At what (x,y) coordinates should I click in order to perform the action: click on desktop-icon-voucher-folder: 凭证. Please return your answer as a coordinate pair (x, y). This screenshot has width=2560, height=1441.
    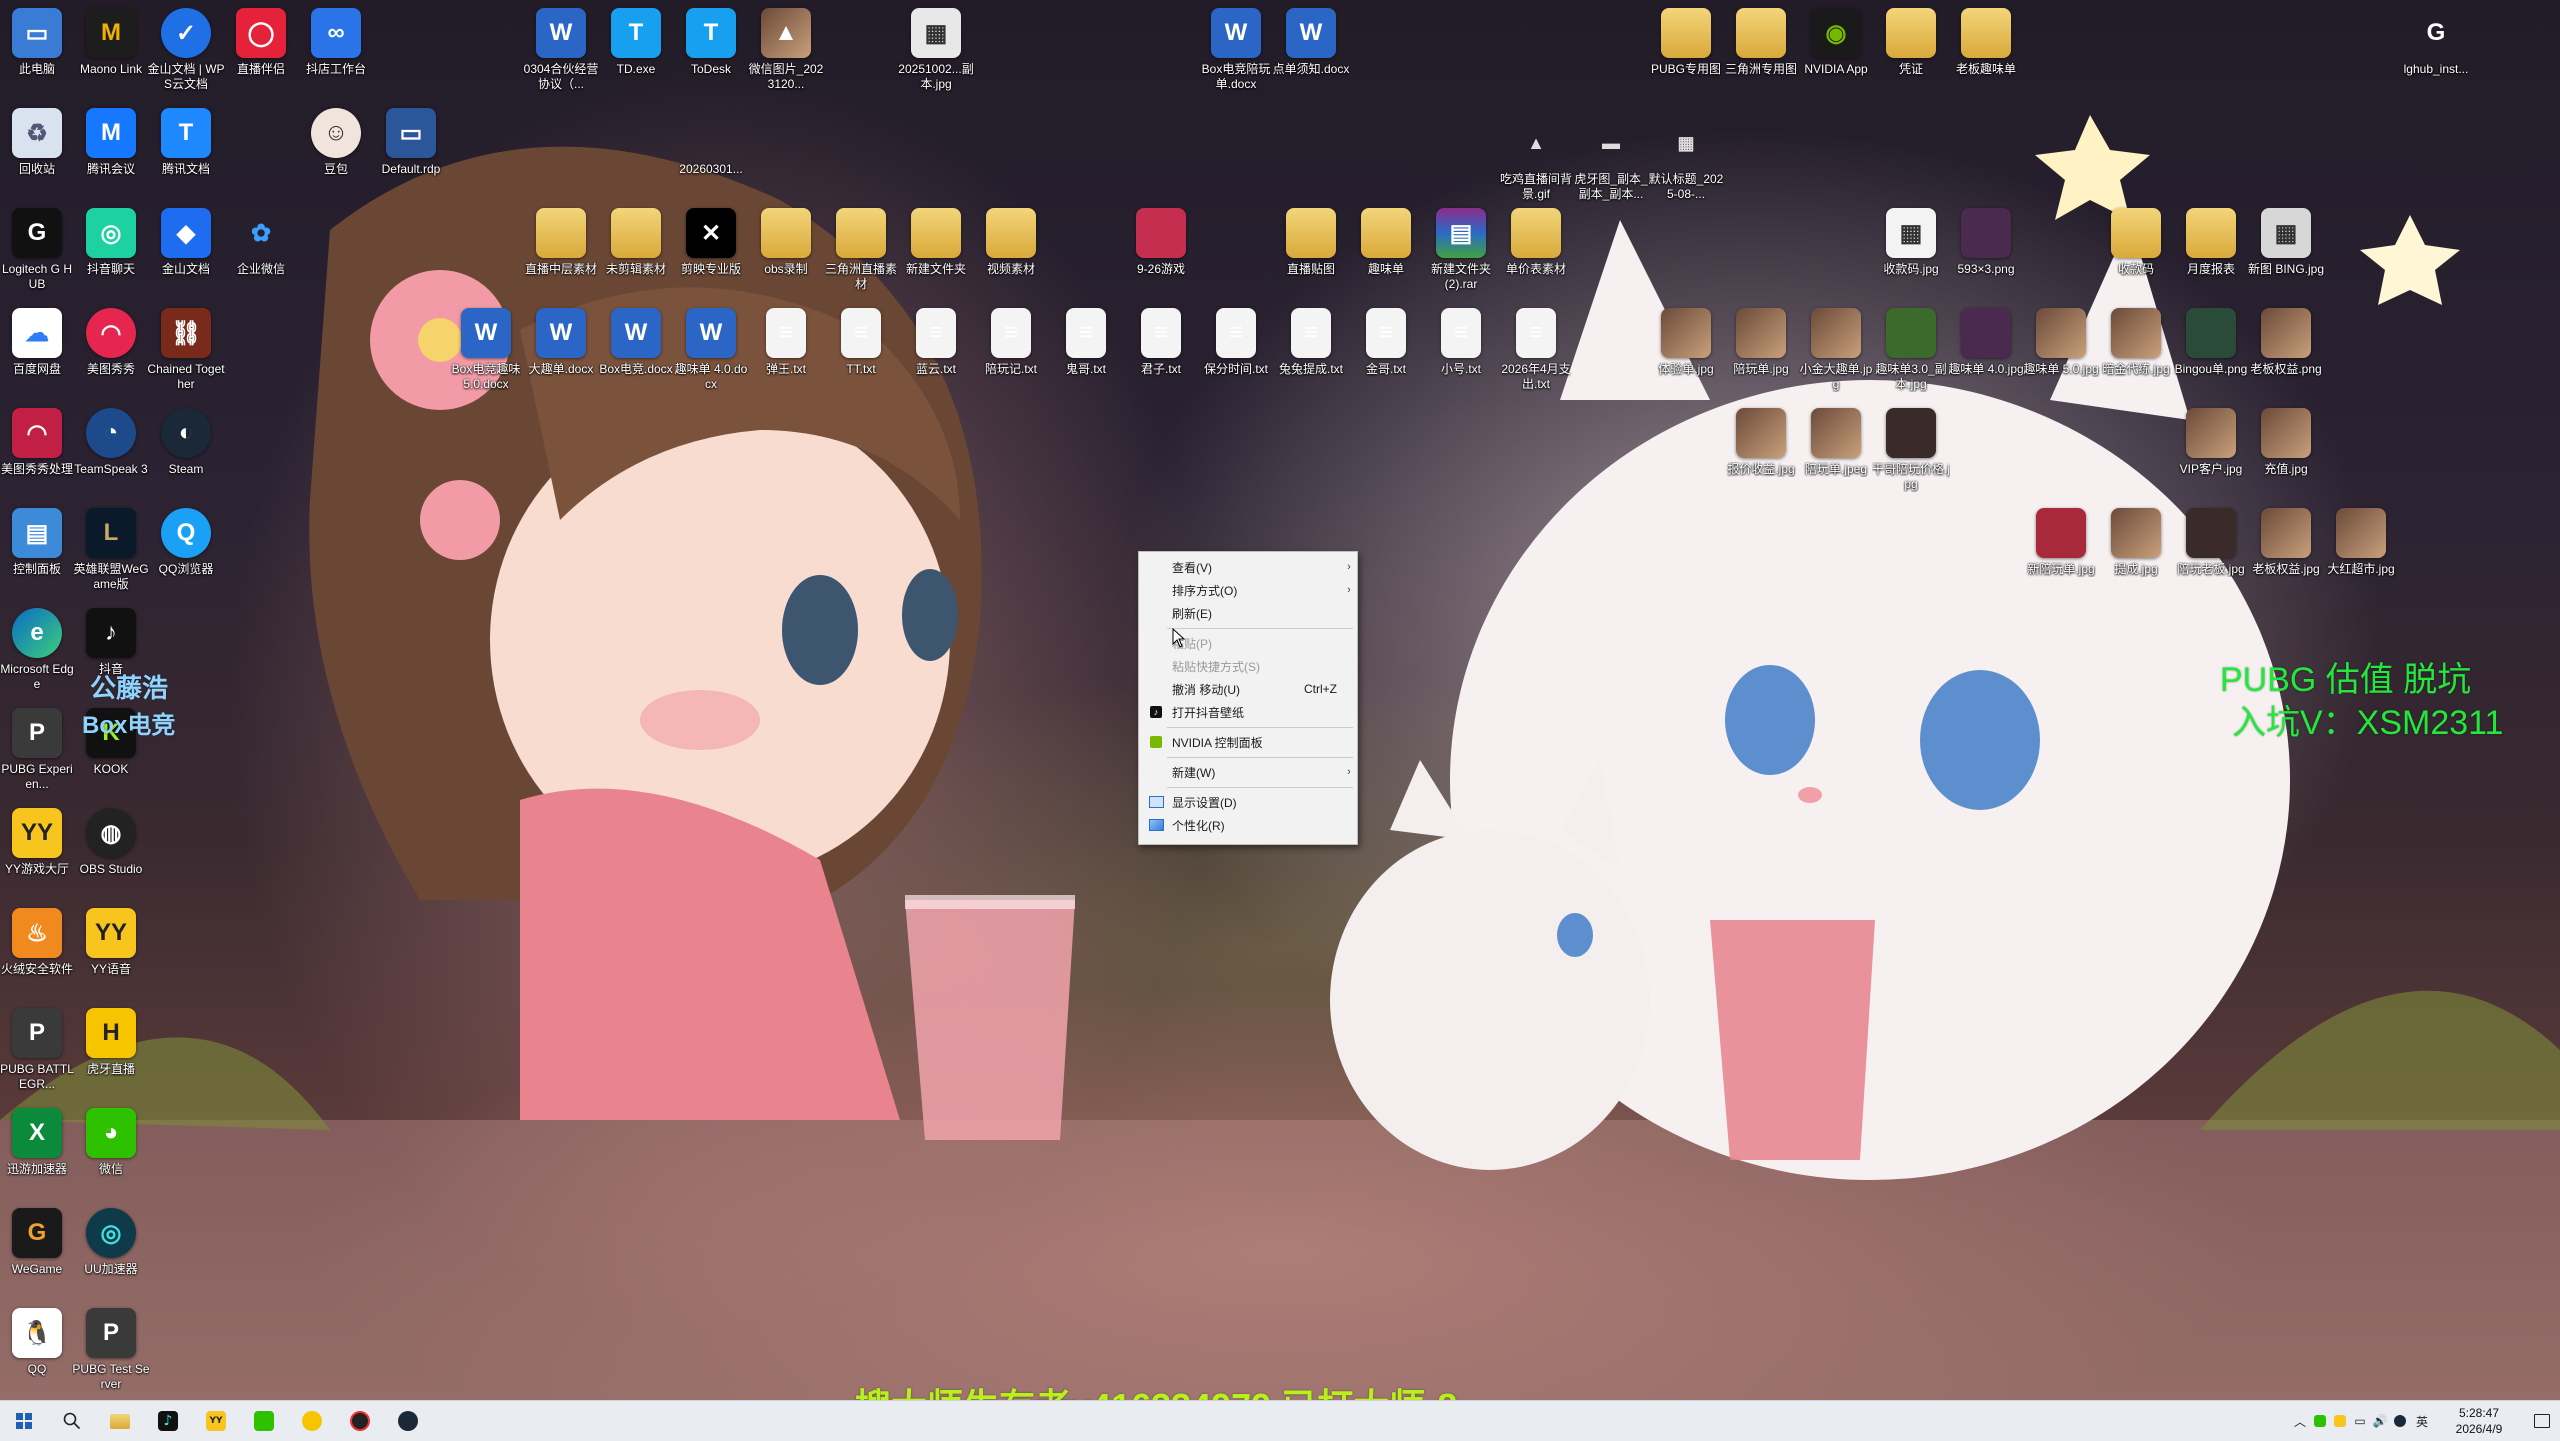
    Looking at the image, I should click on (1911, 42).